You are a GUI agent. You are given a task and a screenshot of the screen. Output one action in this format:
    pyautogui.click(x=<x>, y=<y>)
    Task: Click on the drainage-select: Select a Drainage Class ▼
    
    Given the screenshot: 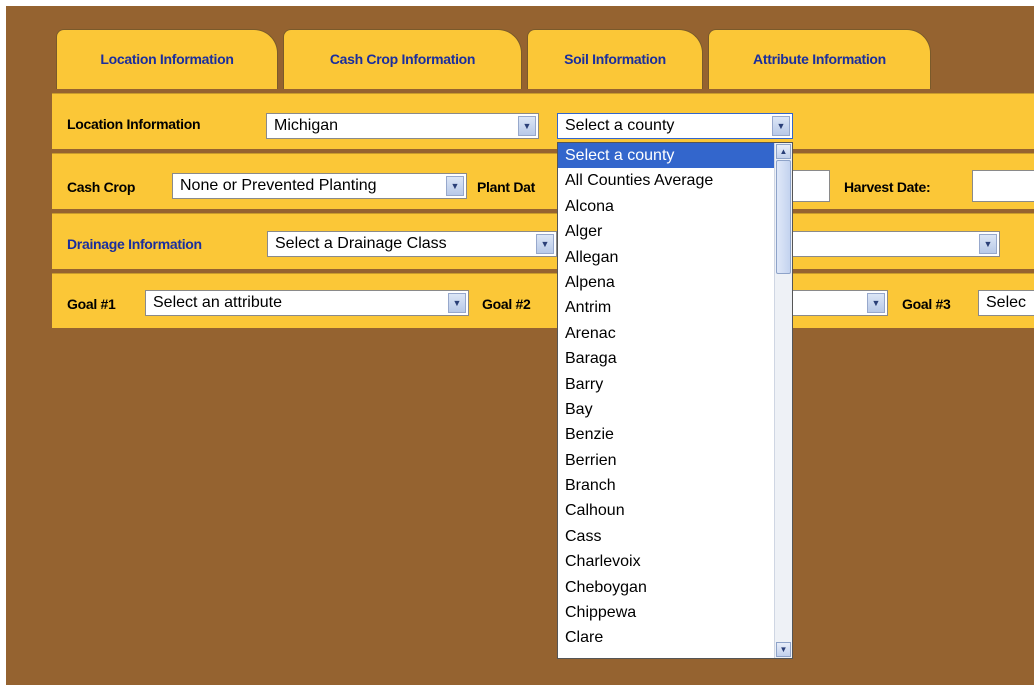 What is the action you would take?
    pyautogui.click(x=412, y=244)
    